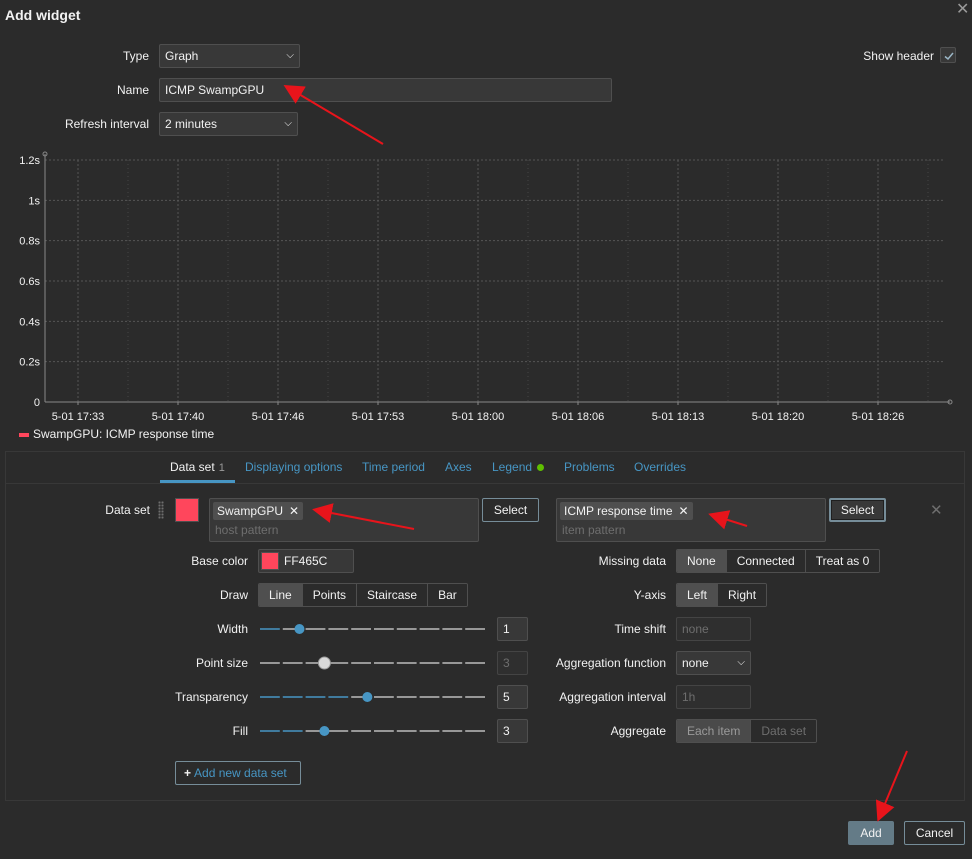 This screenshot has height=859, width=972. Describe the element at coordinates (589, 467) in the screenshot. I see `tab-problems: Problems` at that location.